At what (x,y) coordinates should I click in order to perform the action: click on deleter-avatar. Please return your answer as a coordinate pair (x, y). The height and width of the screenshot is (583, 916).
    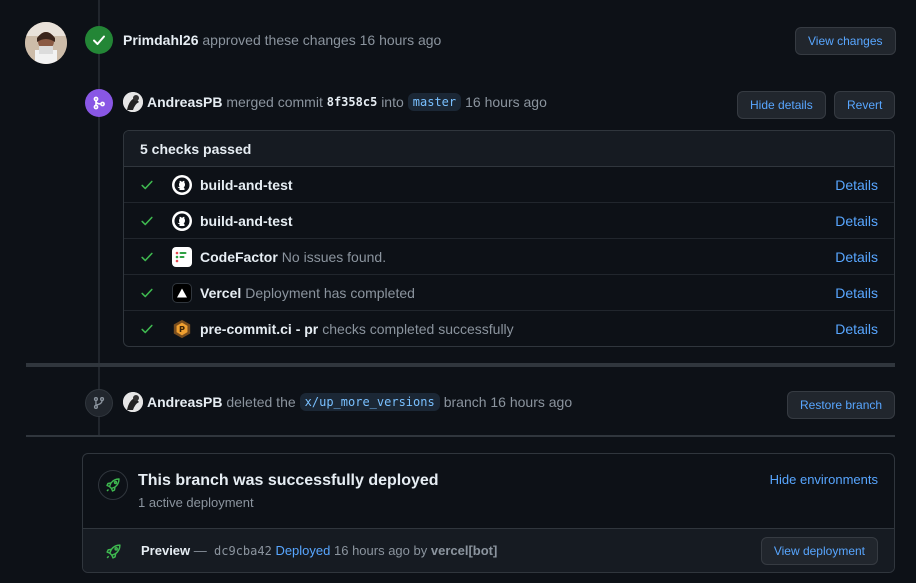
    Looking at the image, I should click on (133, 402).